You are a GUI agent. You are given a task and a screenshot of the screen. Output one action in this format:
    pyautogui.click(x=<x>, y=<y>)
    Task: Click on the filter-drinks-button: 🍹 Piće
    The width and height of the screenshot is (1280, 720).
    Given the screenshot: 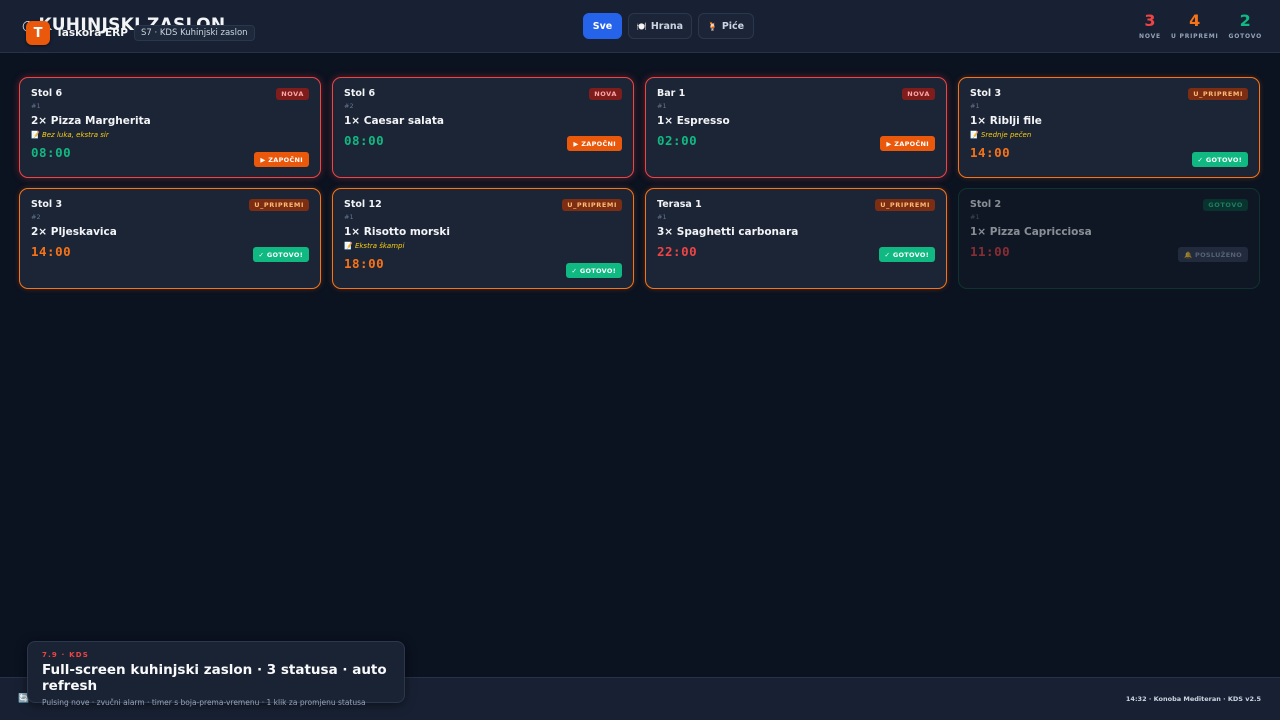 What is the action you would take?
    pyautogui.click(x=726, y=26)
    